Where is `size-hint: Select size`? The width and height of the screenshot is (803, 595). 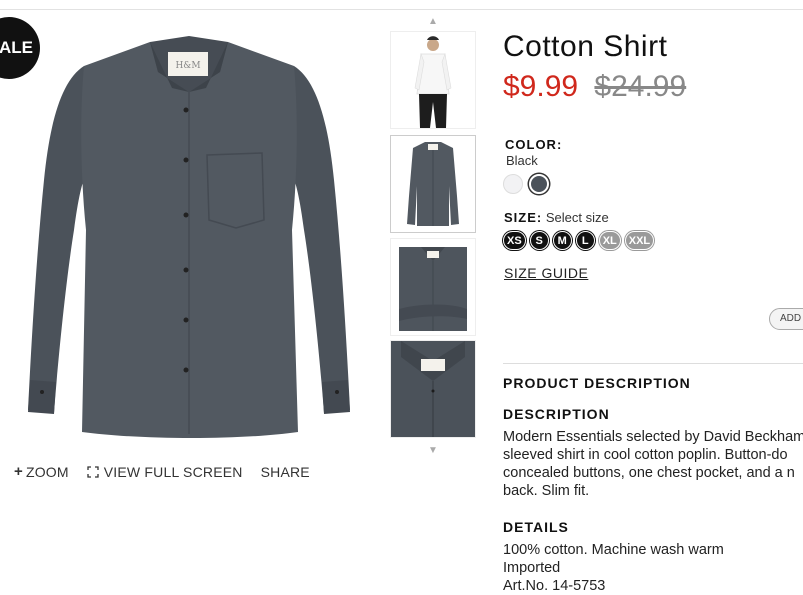
size-hint: Select size is located at coordinates (577, 217).